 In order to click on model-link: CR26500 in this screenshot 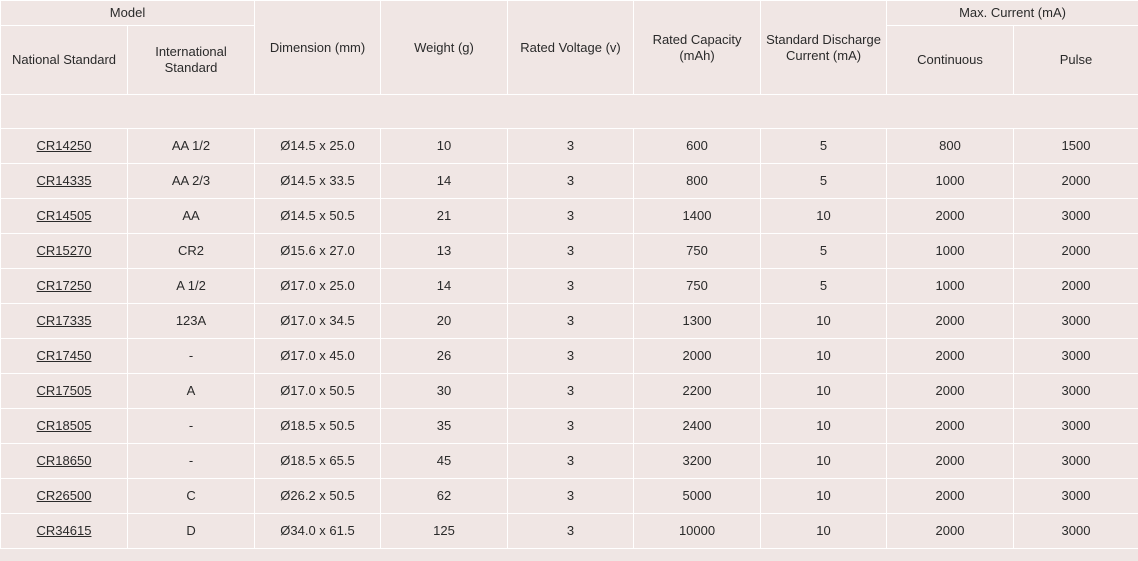, I will do `click(64, 495)`.